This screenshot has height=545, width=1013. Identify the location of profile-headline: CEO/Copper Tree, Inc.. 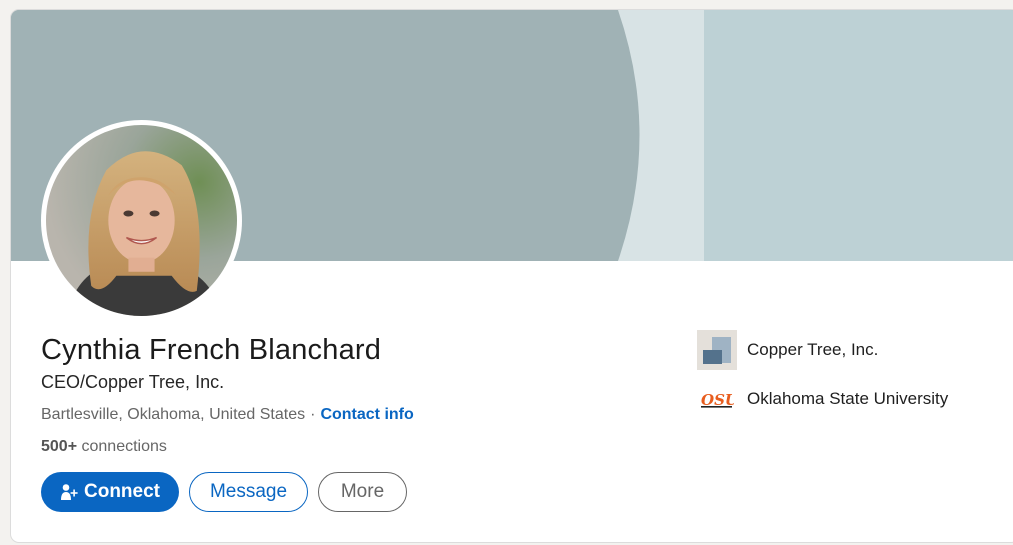
(133, 382).